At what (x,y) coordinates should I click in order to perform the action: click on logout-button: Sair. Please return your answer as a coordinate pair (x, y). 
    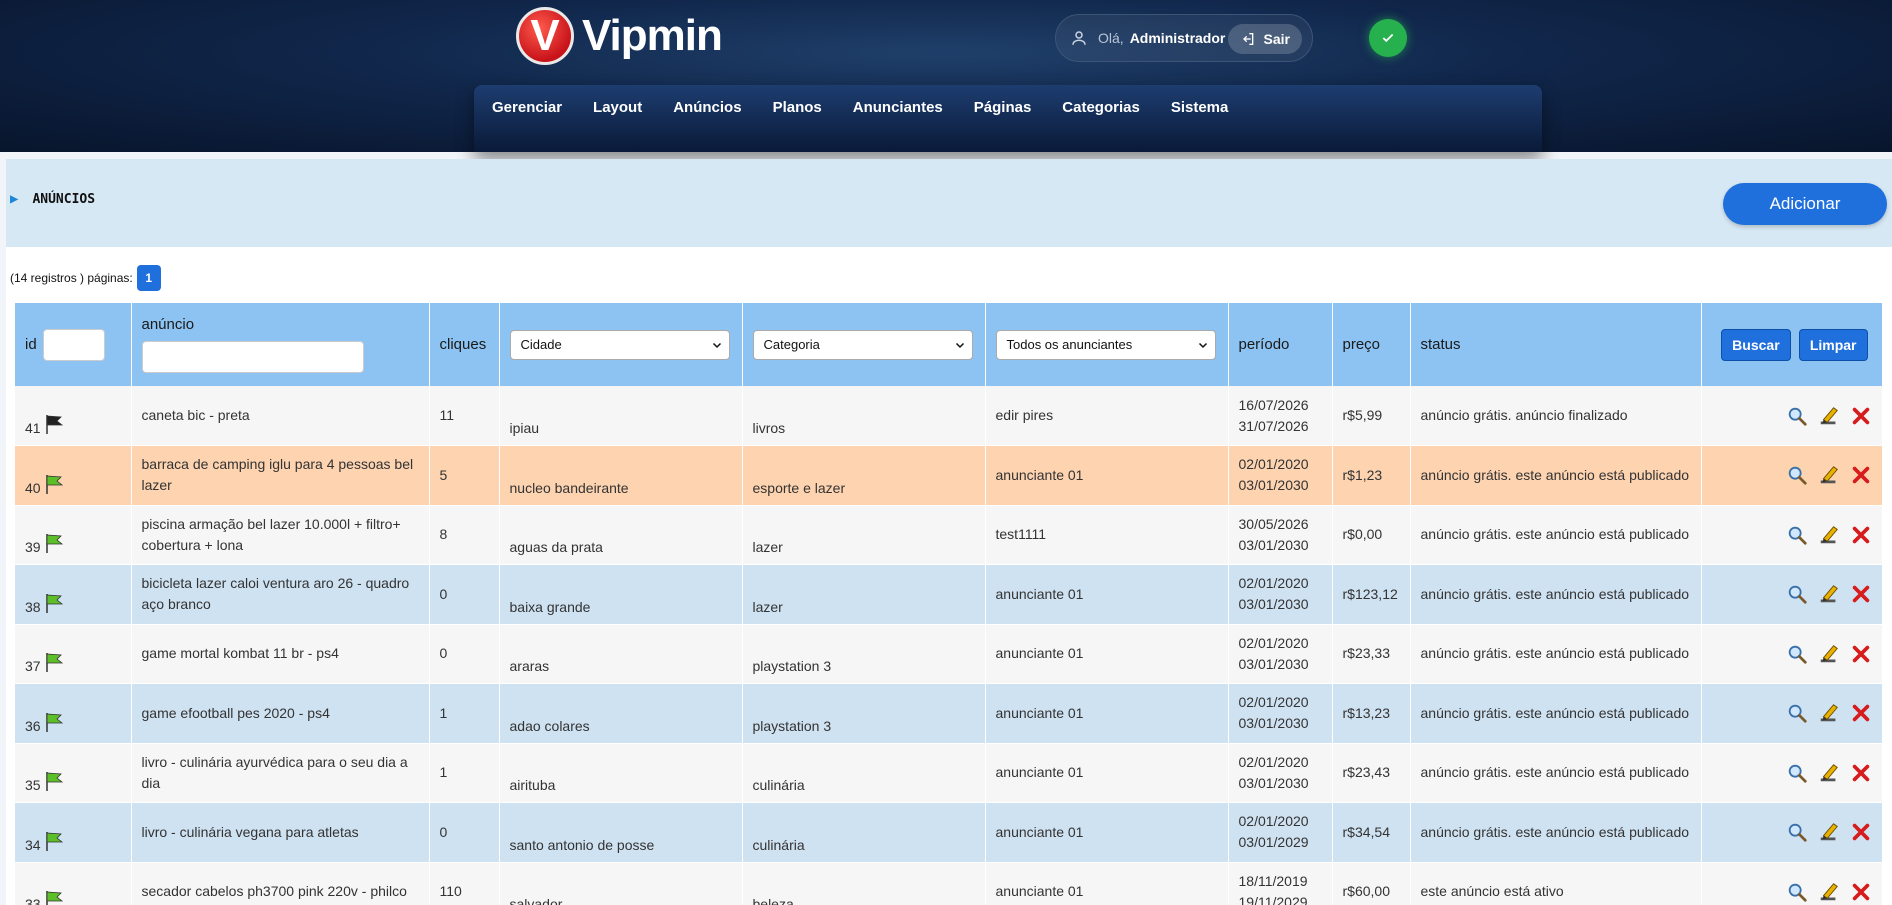
    Looking at the image, I should click on (1264, 39).